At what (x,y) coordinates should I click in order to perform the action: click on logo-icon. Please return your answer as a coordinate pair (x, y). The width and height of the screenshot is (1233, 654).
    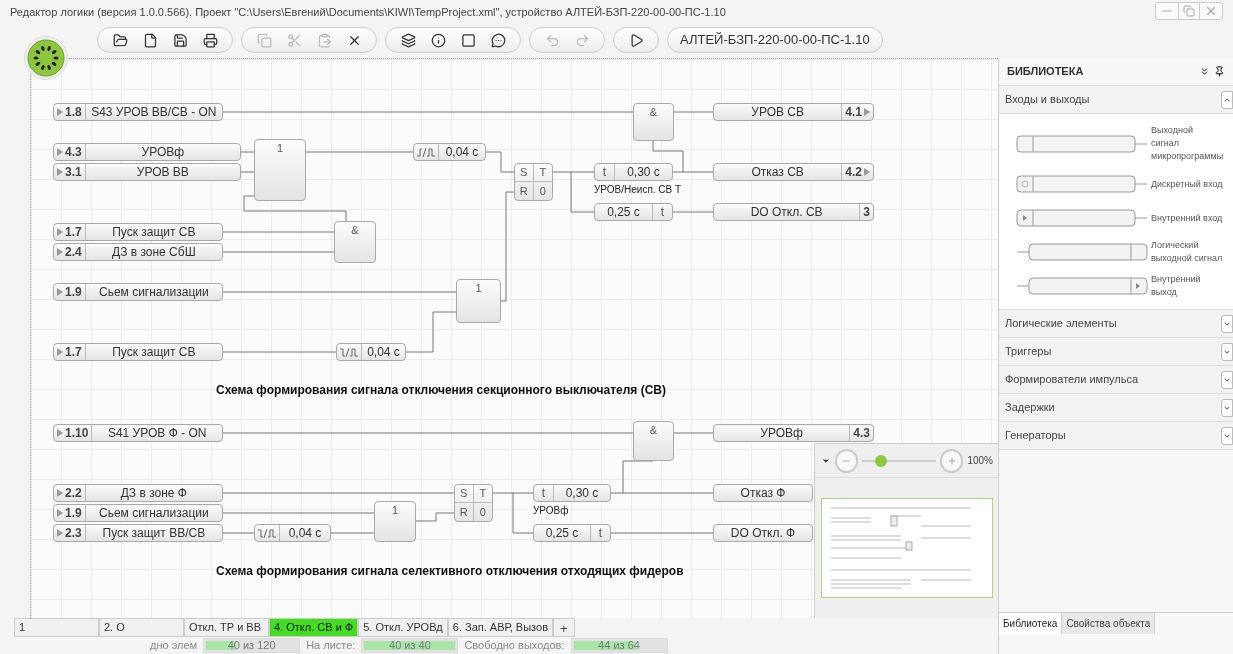
    Looking at the image, I should click on (46, 58).